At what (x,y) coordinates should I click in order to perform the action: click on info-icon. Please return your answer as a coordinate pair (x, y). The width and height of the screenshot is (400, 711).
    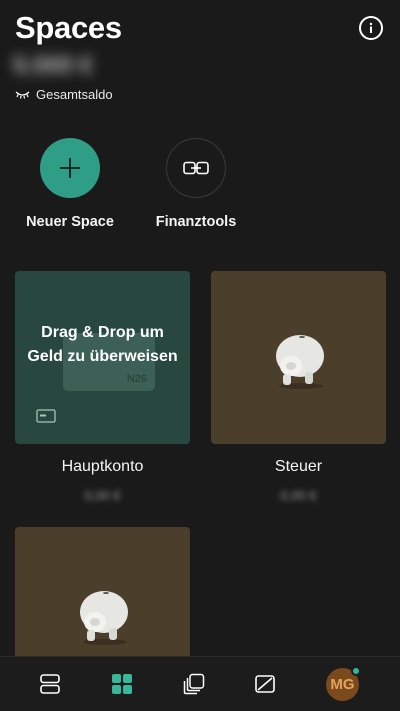
    Looking at the image, I should click on (371, 27).